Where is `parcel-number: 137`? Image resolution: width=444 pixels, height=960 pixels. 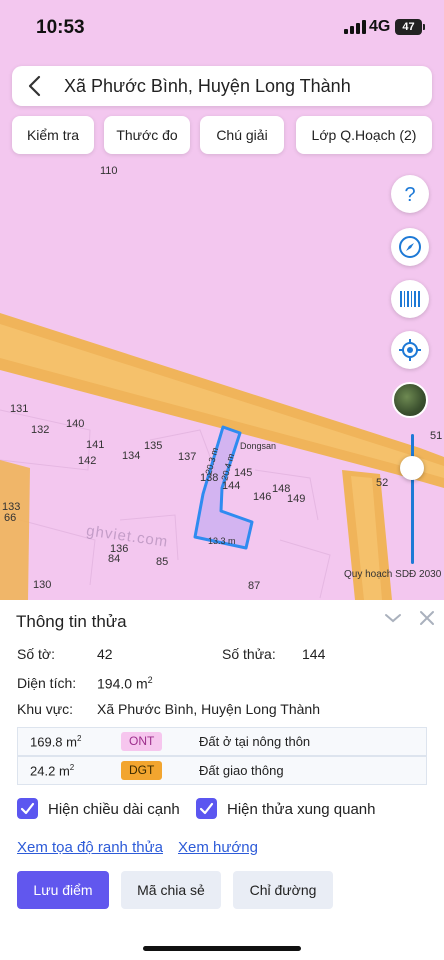 parcel-number: 137 is located at coordinates (187, 457).